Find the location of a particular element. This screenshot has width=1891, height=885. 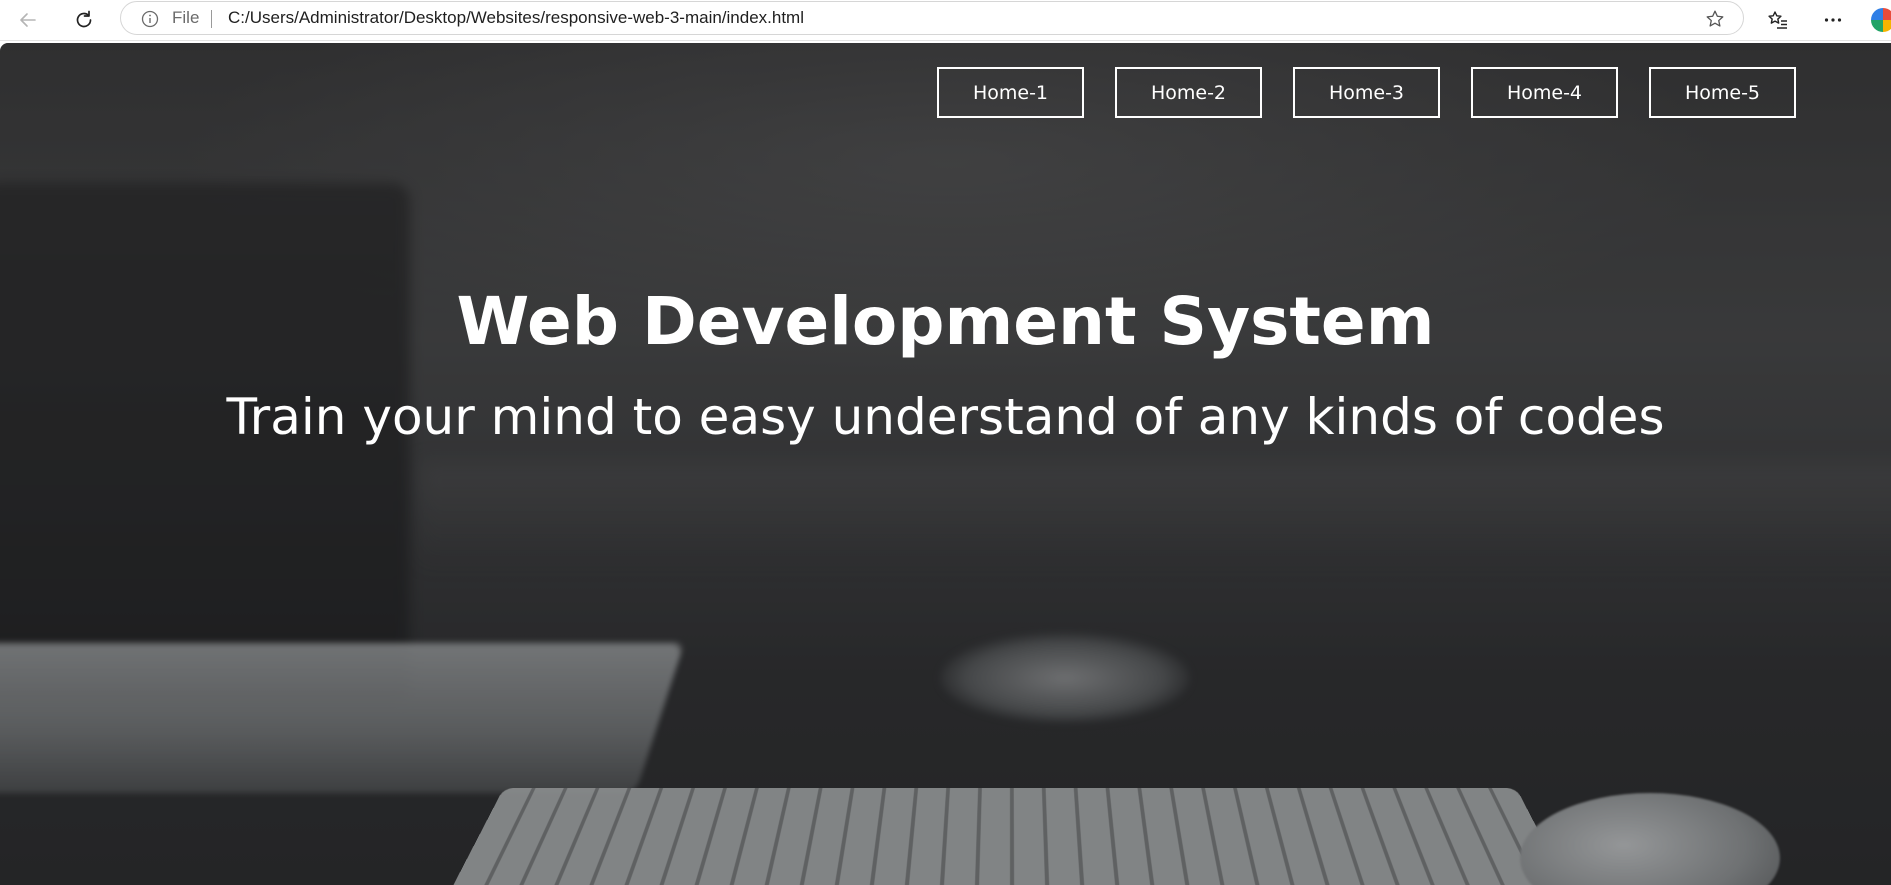

more-icon is located at coordinates (1833, 20).